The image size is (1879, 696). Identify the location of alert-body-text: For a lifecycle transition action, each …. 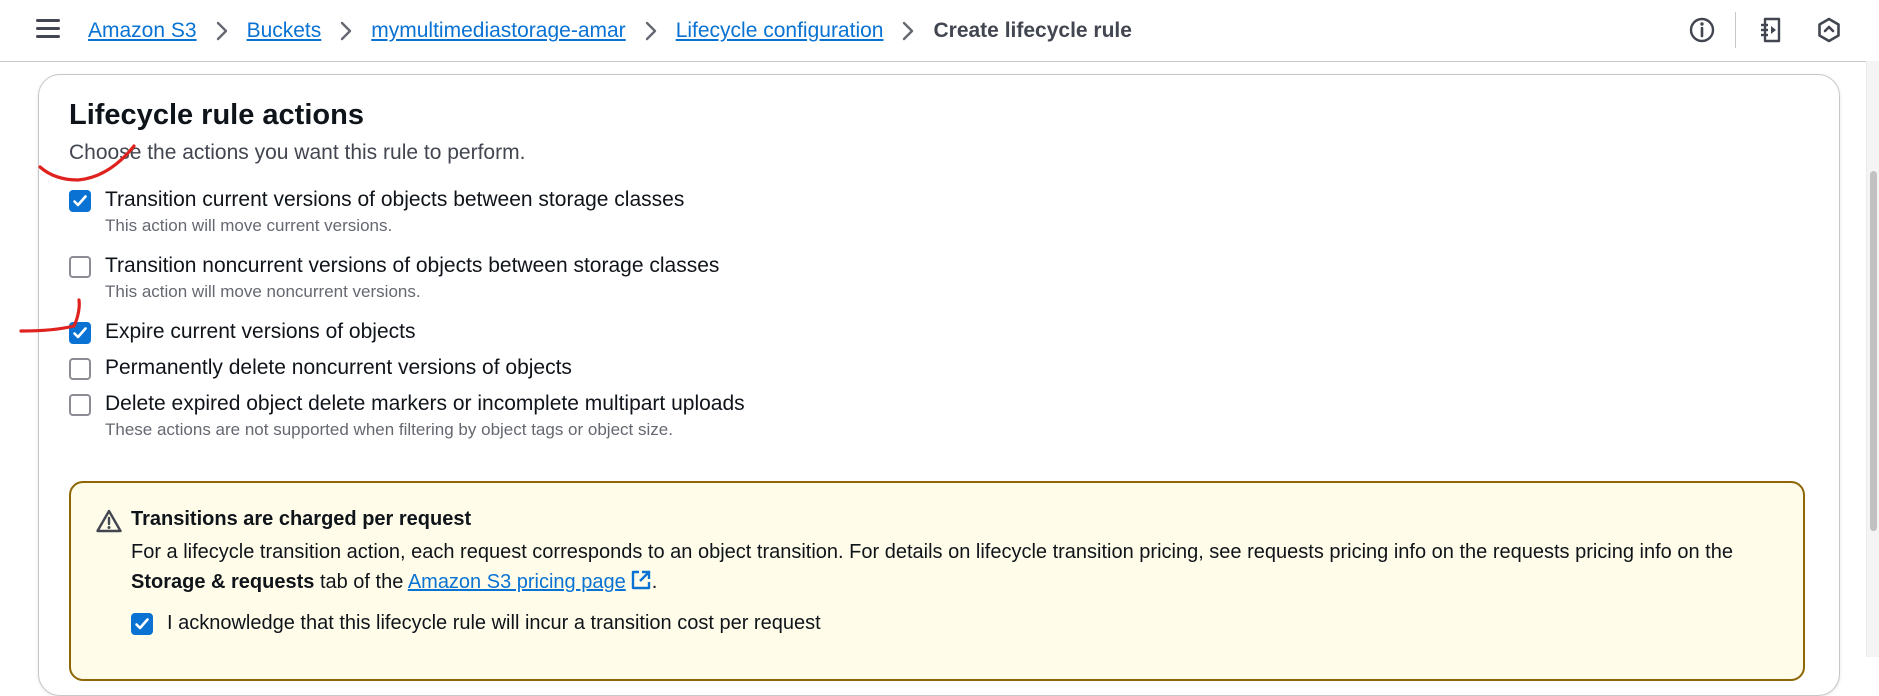
(932, 552).